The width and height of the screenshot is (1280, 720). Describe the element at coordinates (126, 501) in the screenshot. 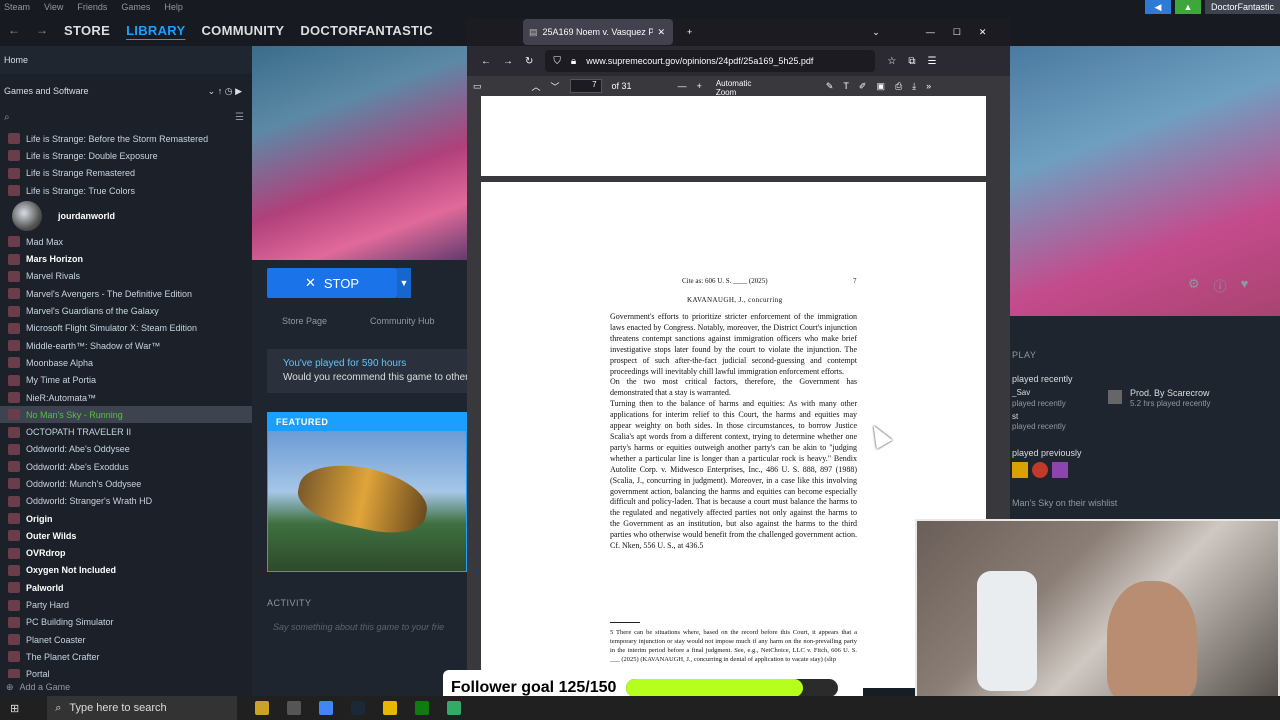

I see `sidebar-game-item: Oddworld: Stranger's Wrath HD` at that location.